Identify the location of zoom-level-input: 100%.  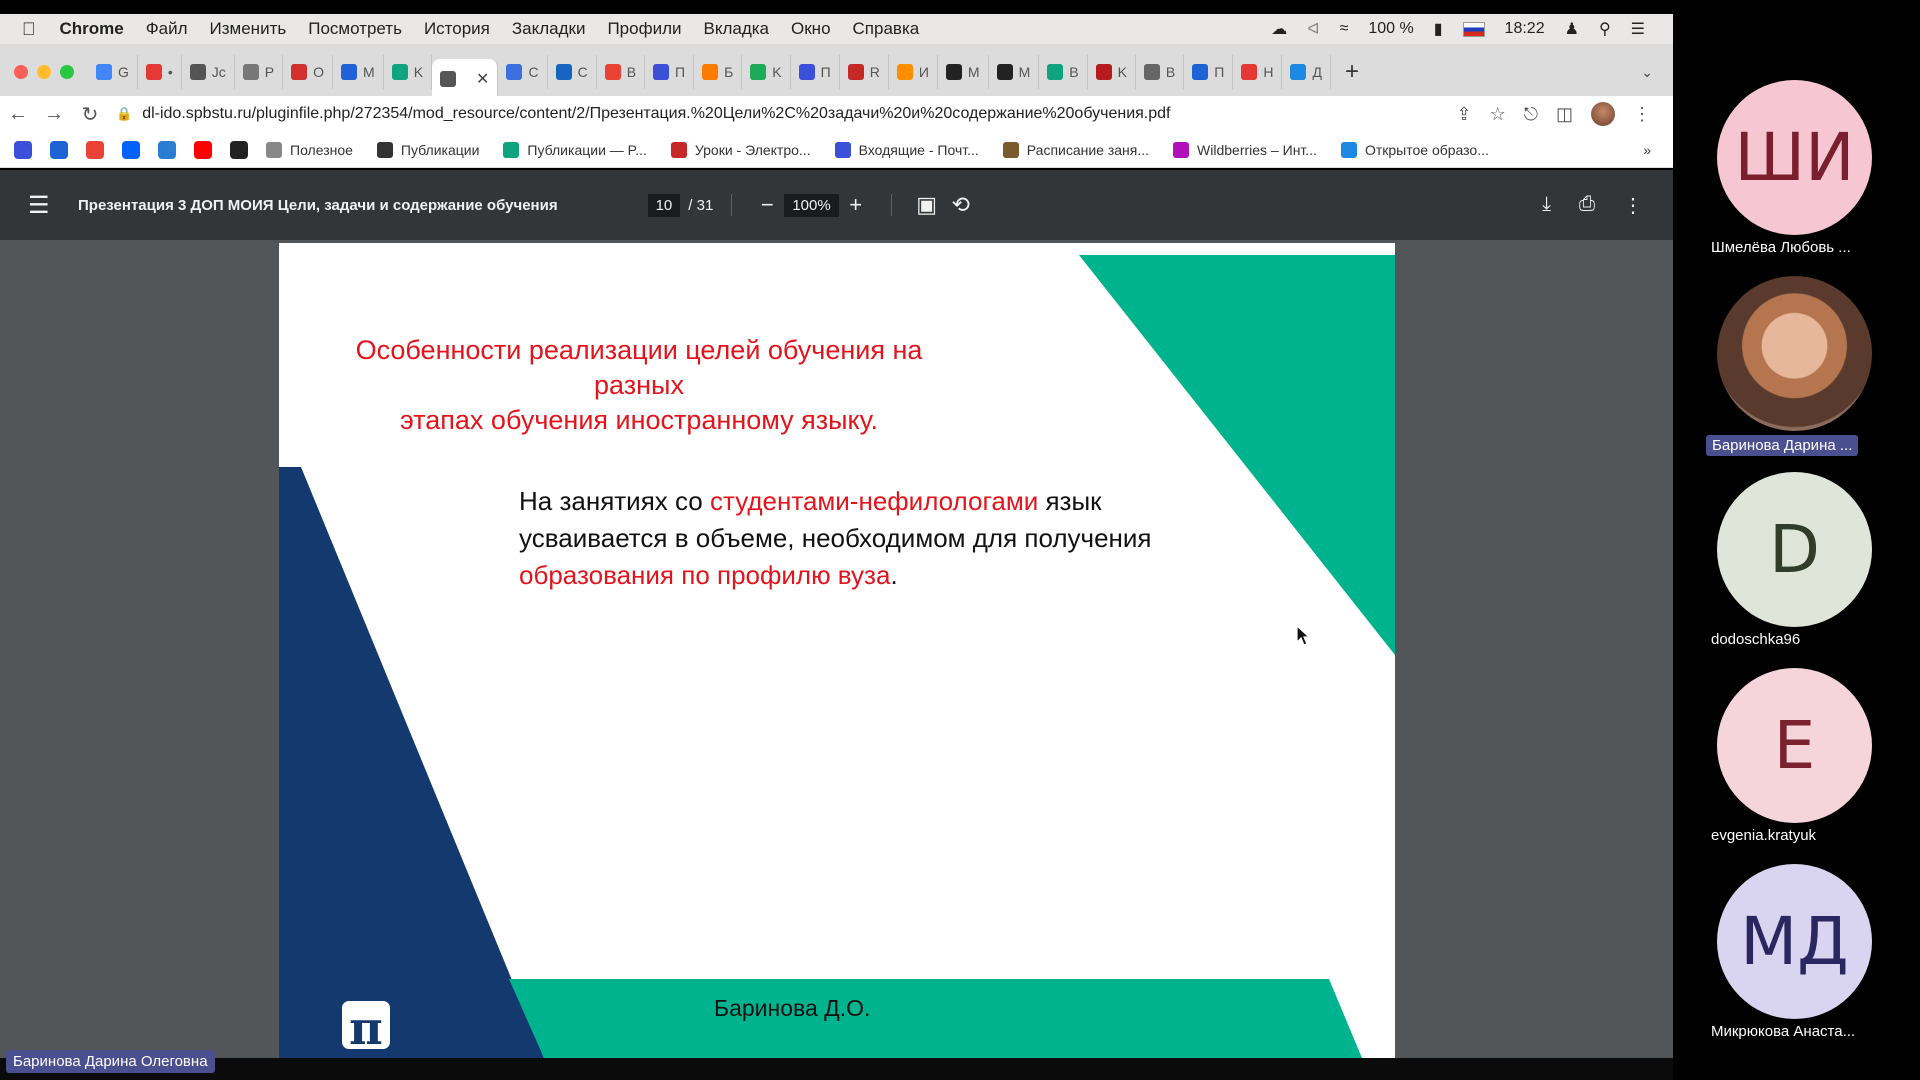
(811, 205).